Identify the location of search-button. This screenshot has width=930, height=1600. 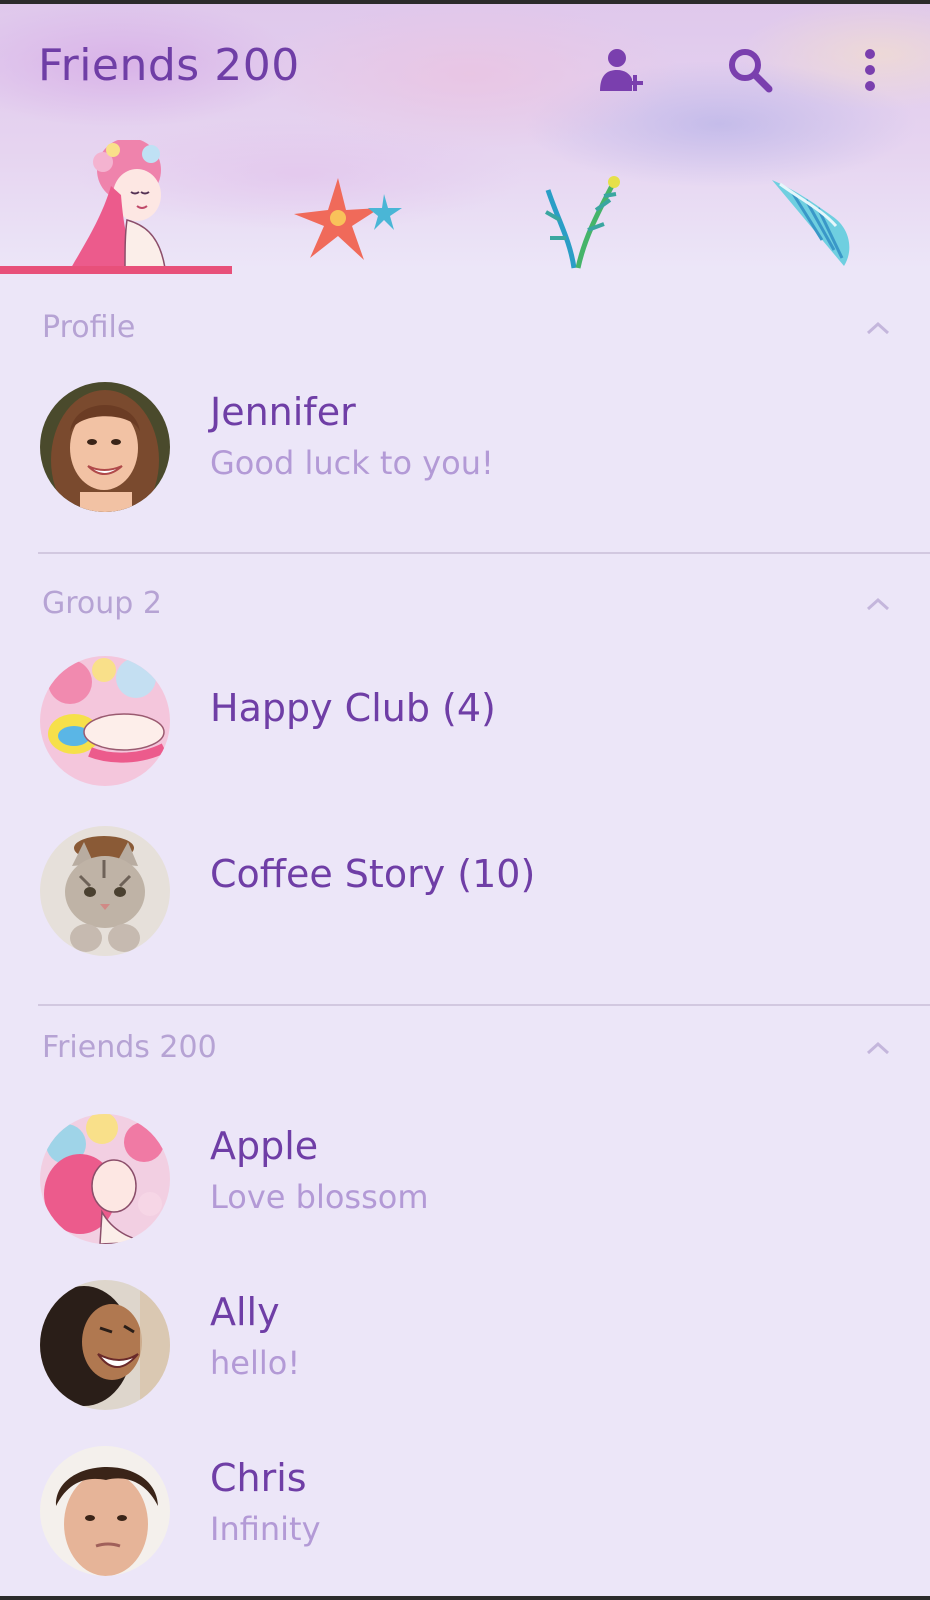
(750, 70).